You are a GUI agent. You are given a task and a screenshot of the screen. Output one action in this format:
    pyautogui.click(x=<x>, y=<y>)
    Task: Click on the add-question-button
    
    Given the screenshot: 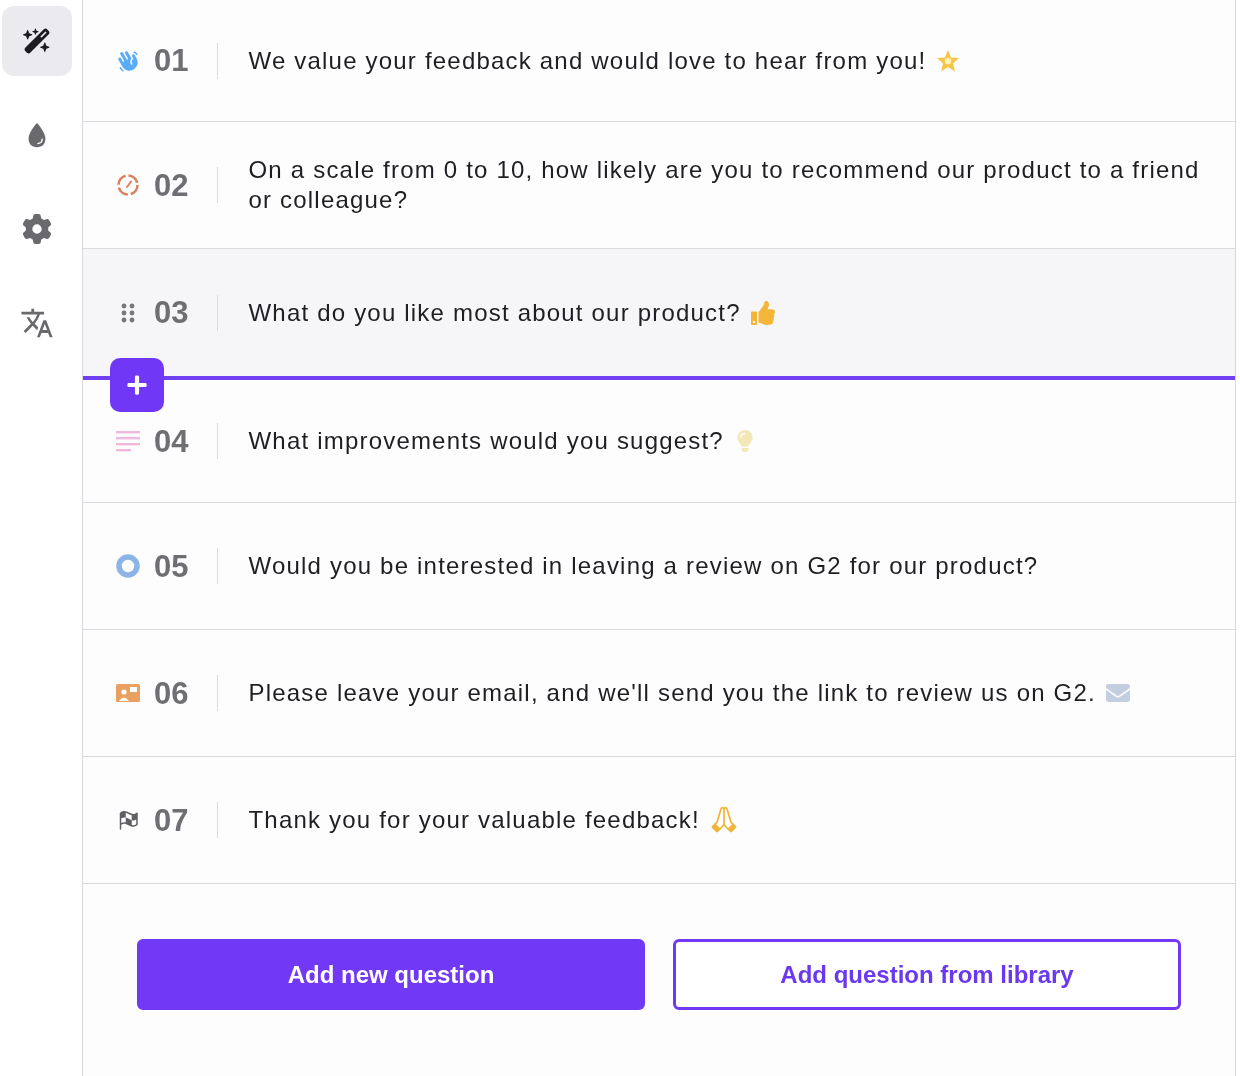 What is the action you would take?
    pyautogui.click(x=137, y=385)
    